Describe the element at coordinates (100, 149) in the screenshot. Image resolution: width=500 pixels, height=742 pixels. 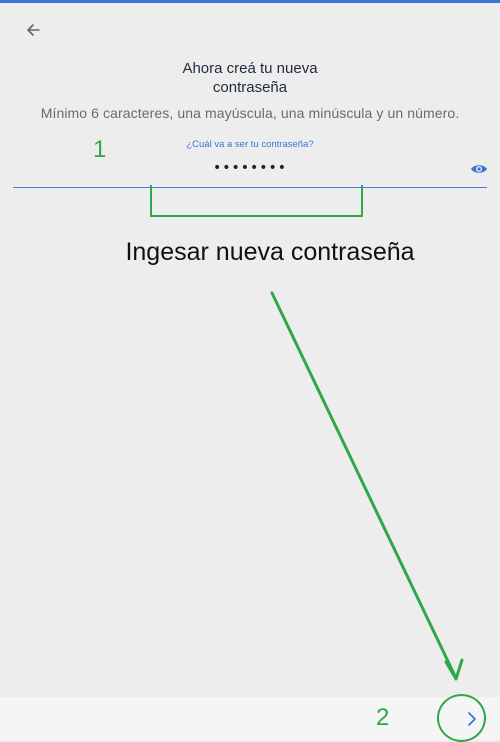
I see `annotation-step-1: 1` at that location.